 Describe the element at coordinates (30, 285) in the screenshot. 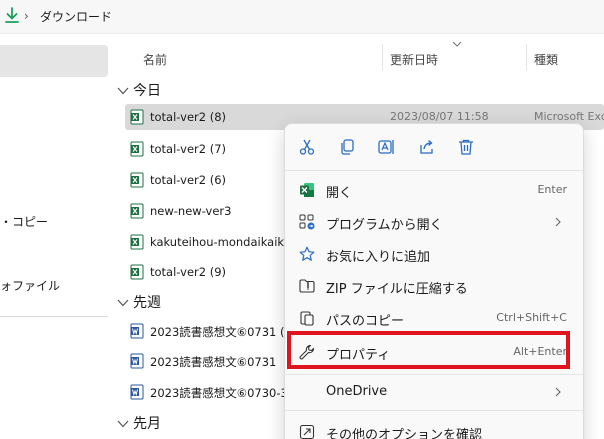

I see `nav-item-files: ォファイル` at that location.